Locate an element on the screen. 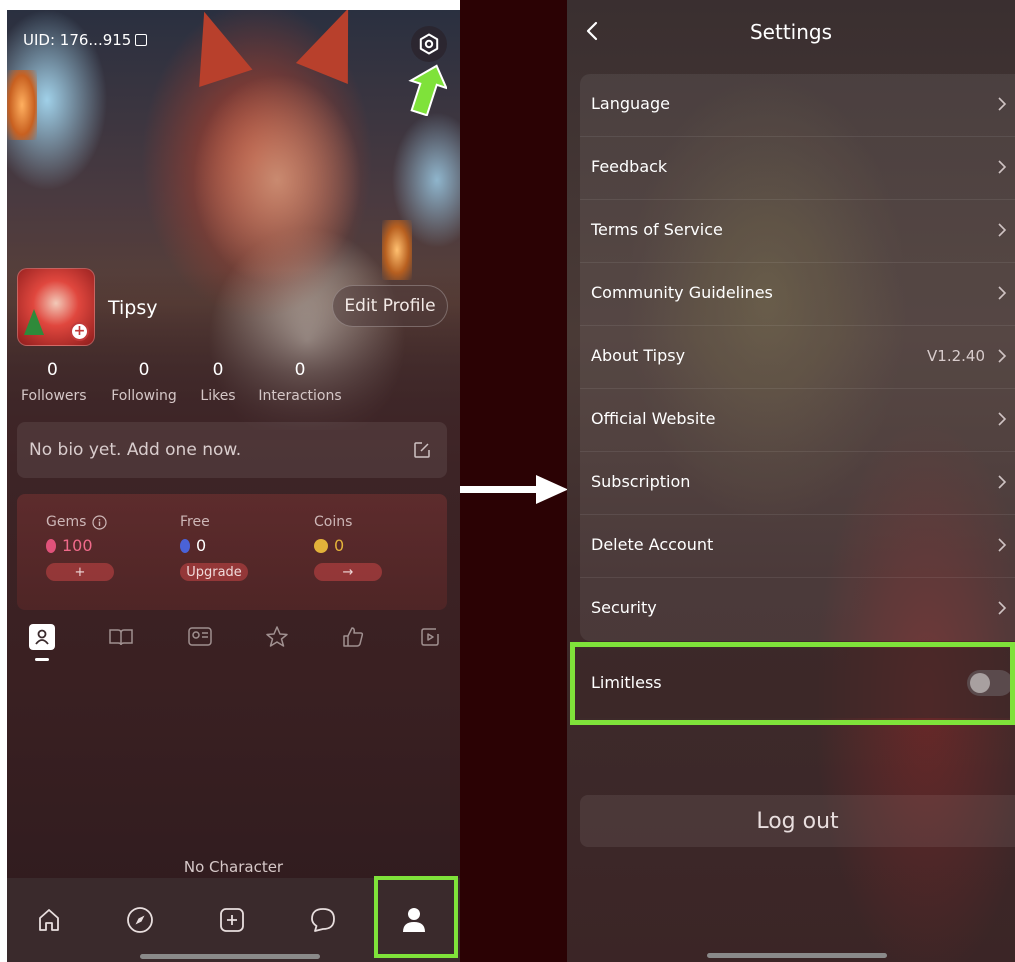  nav-create is located at coordinates (232, 920).